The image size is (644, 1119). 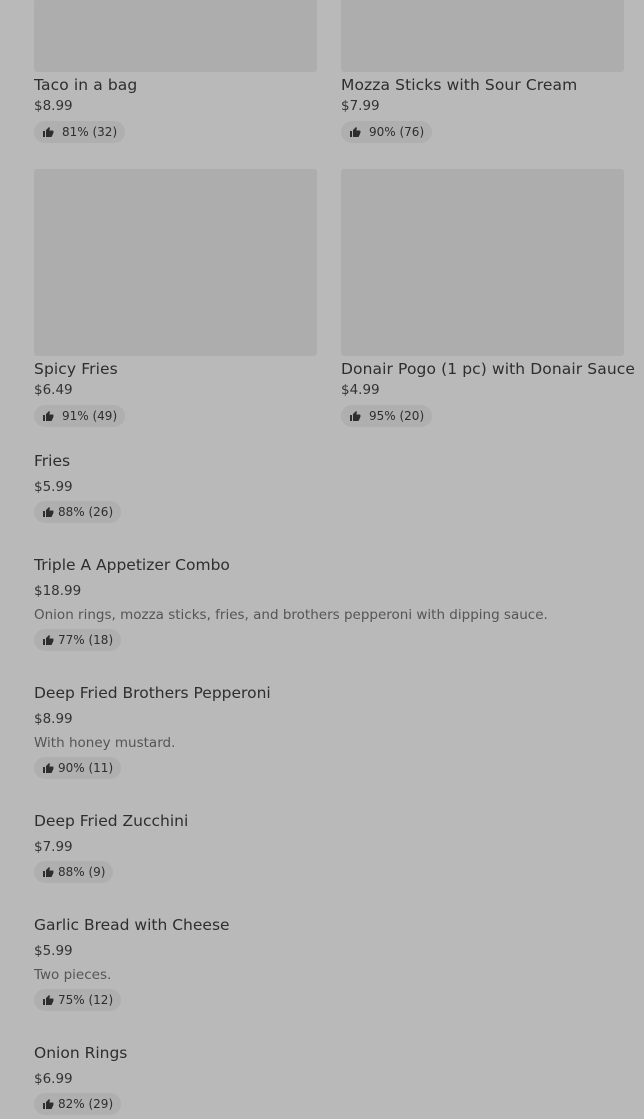 I want to click on rating-text: 91% (49), so click(x=90, y=416).